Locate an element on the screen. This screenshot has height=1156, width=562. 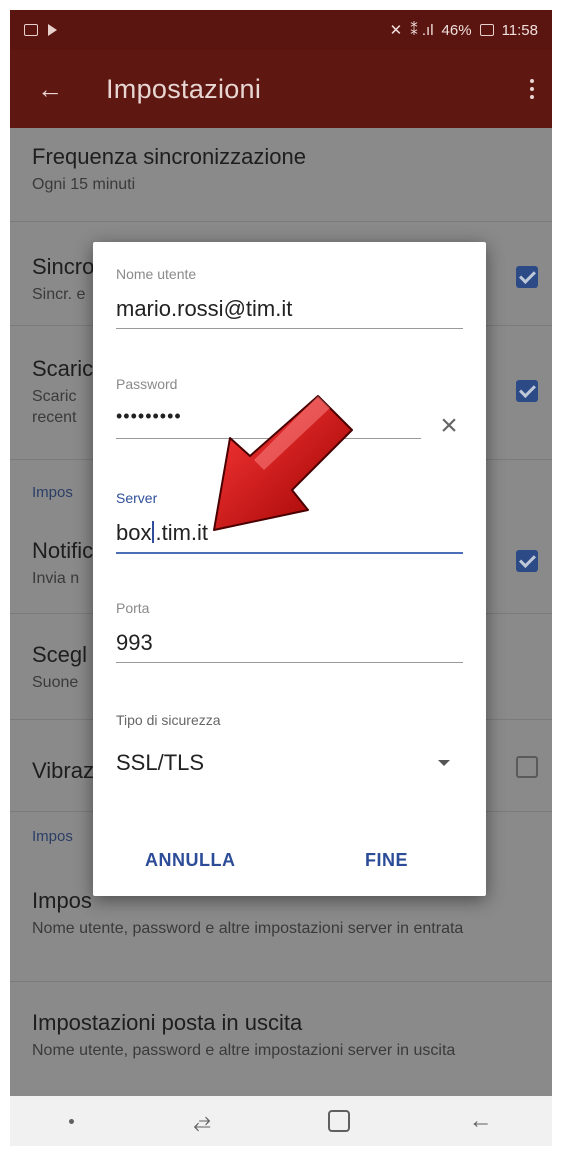
play-notification-icon is located at coordinates (52, 30).